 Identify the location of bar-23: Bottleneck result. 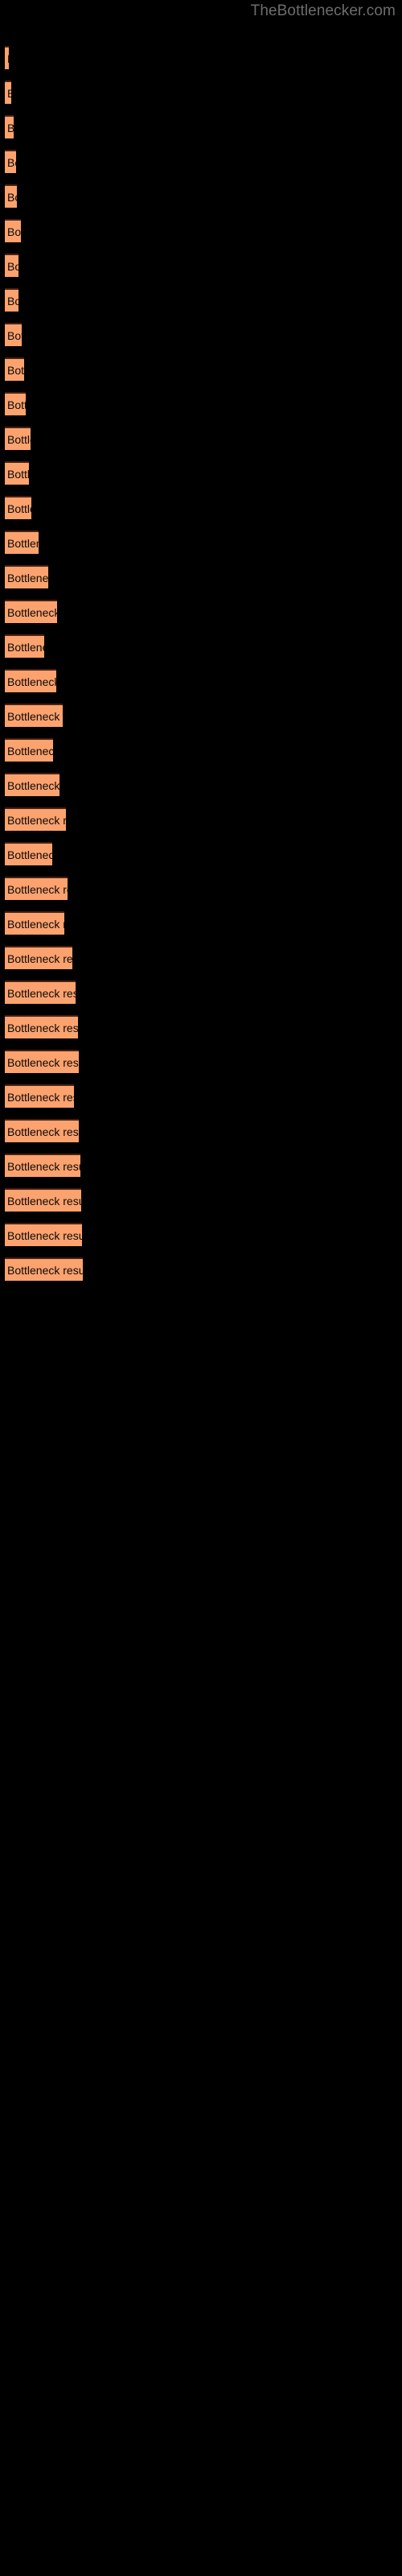
(35, 819).